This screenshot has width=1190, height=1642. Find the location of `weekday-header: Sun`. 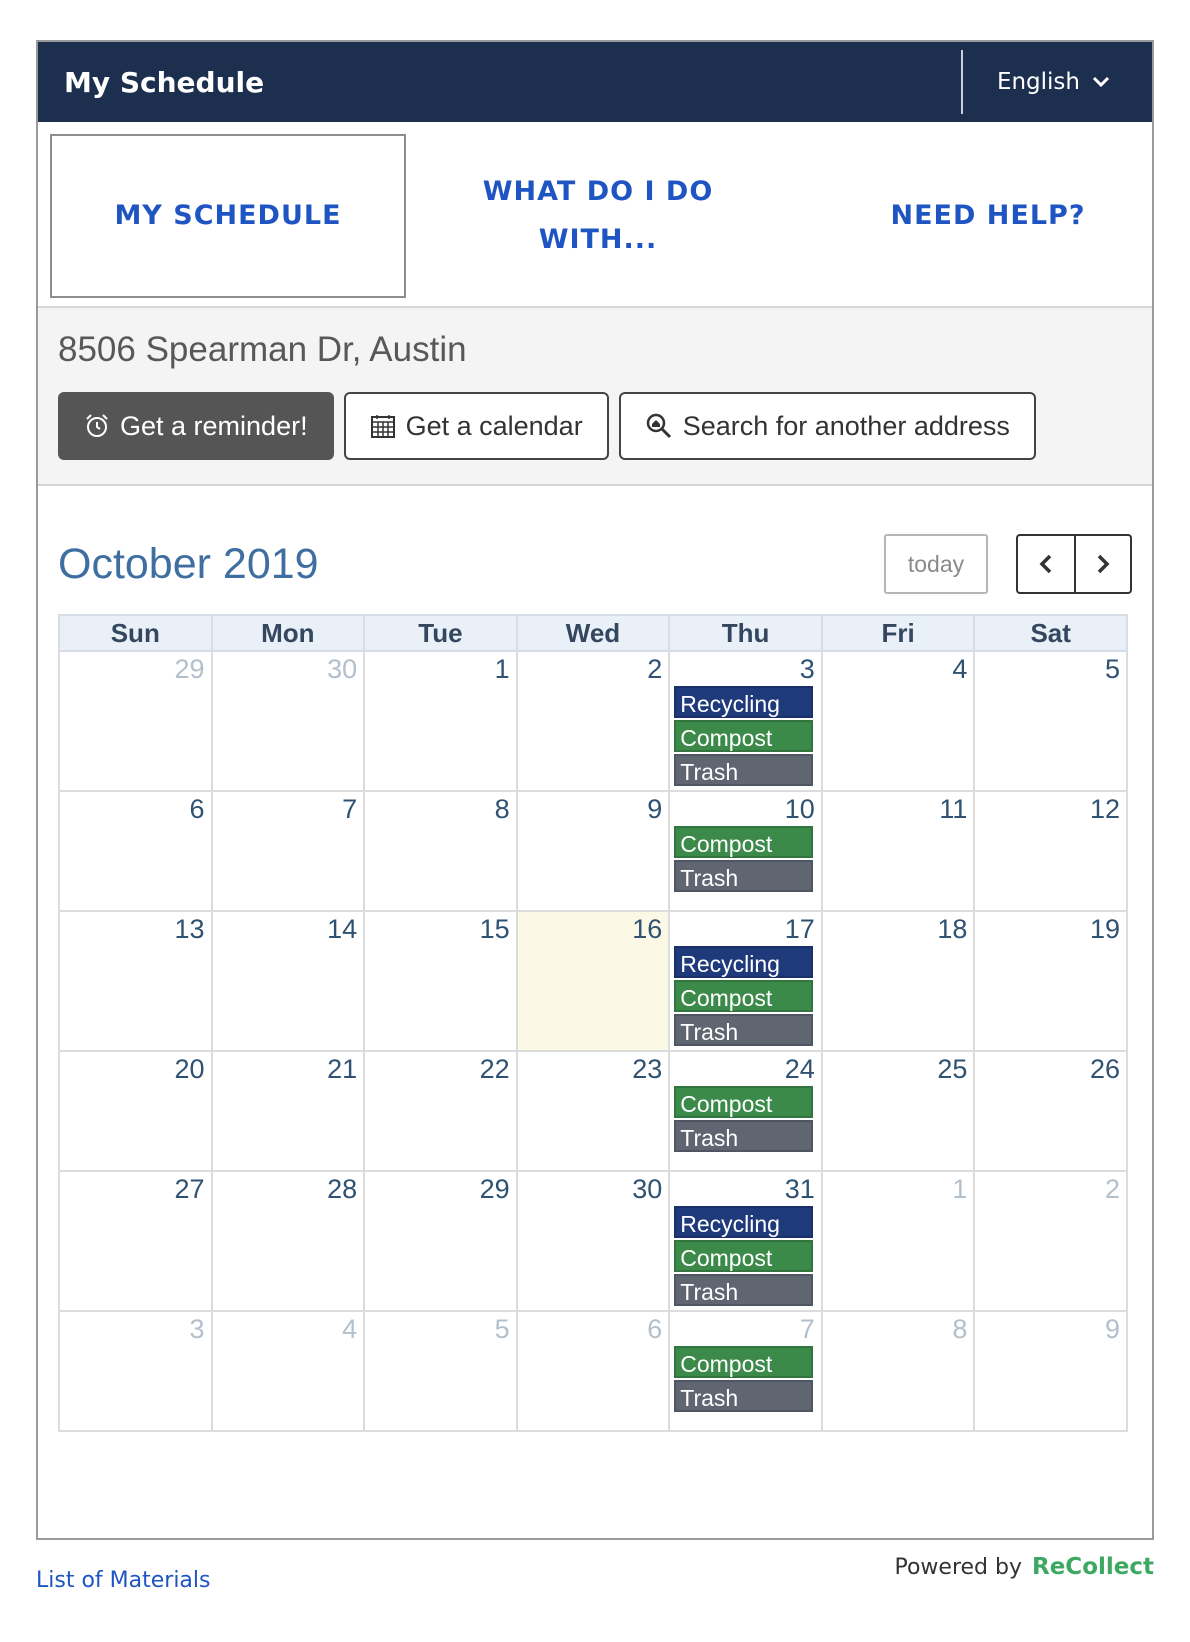

weekday-header: Sun is located at coordinates (135, 633).